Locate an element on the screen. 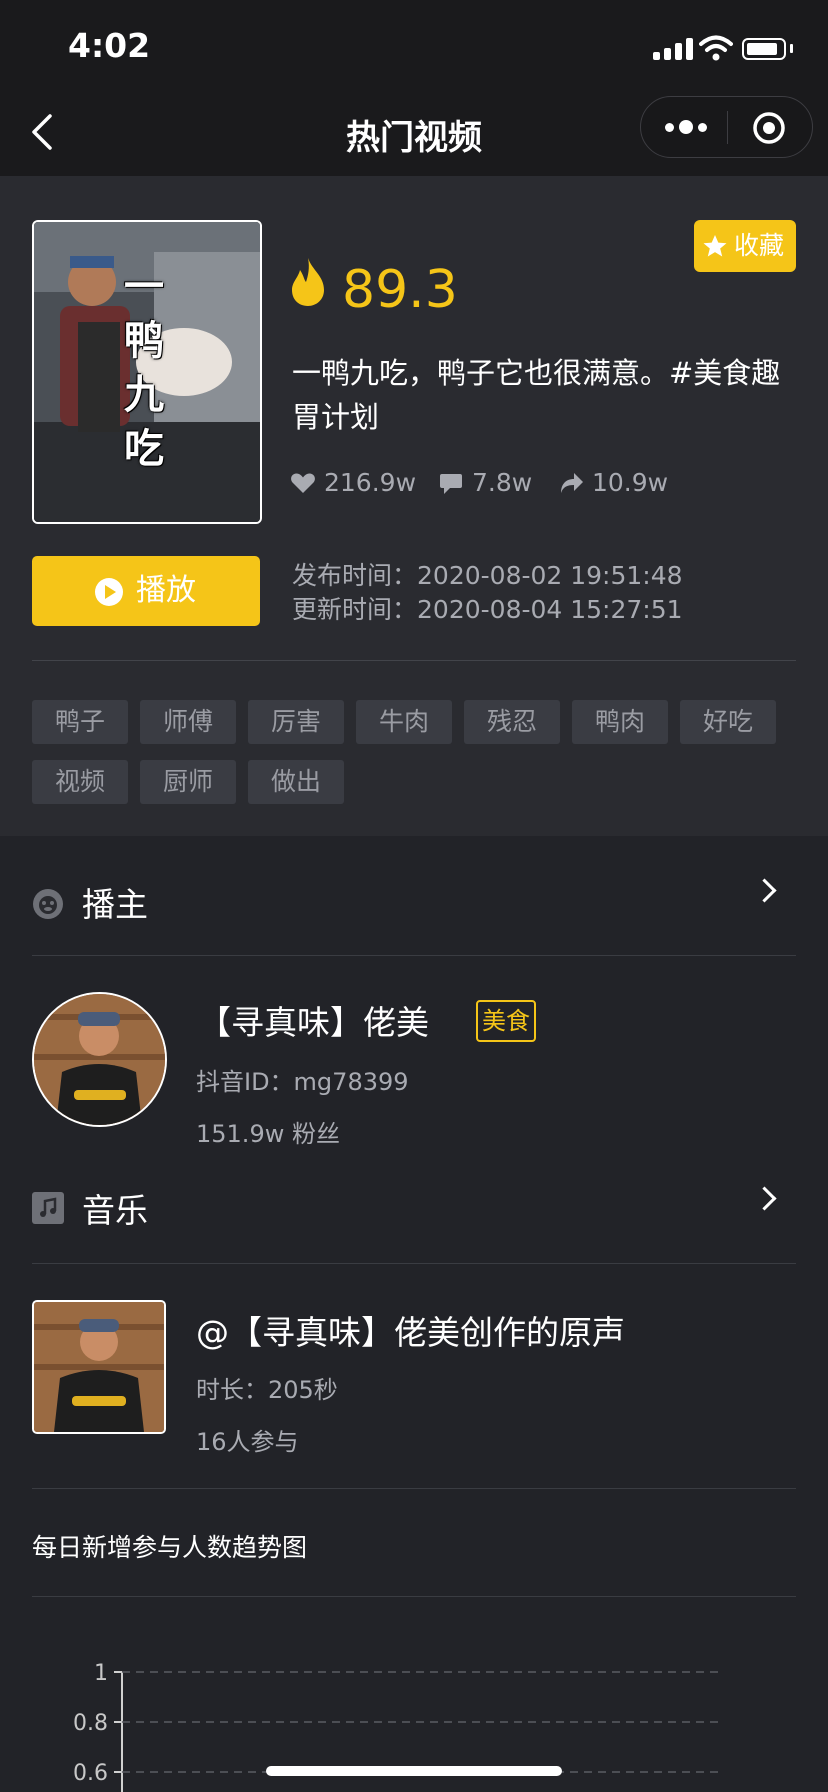 This screenshot has width=828, height=1792. douyin-id: 抖音ID：mg78399 is located at coordinates (302, 1082).